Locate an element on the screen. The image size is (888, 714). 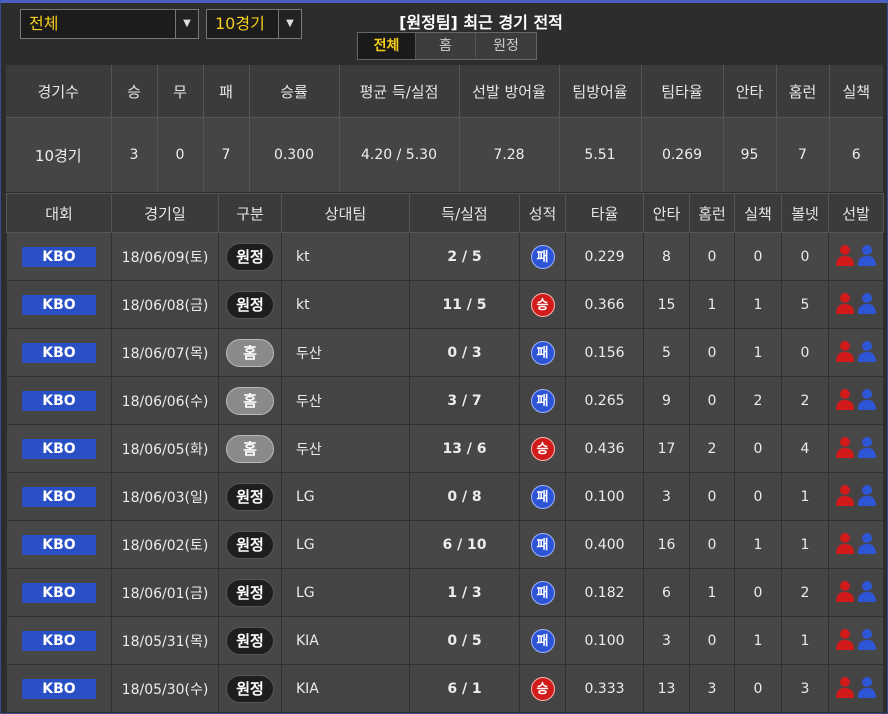
table-row: KBO 18/06/02(토) 원정 LG 6 / 10 패 0.400 16 0 1 1 is located at coordinates (445, 544).